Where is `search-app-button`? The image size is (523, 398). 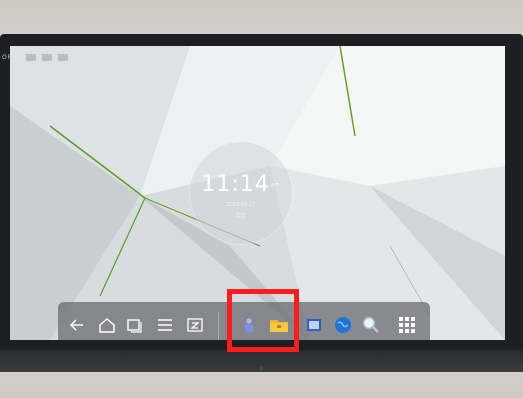
search-app-button is located at coordinates (371, 325).